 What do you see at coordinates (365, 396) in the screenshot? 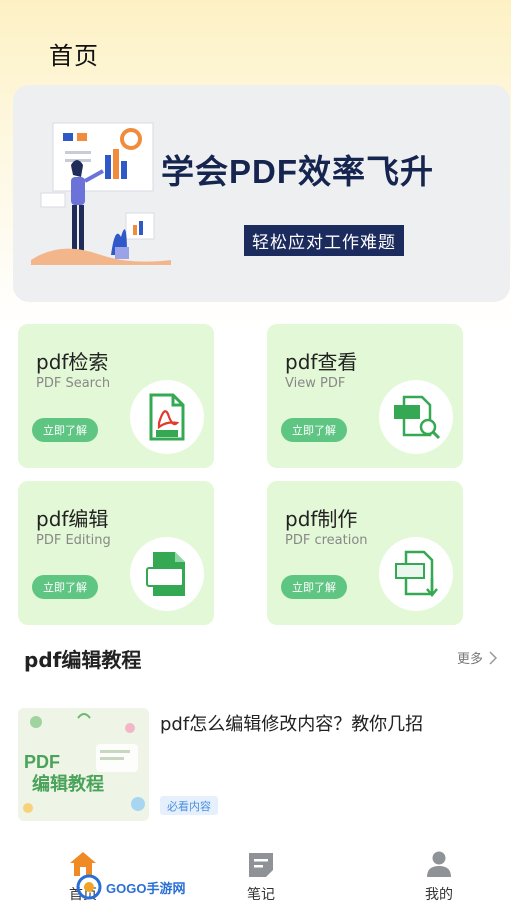
I see `card-view-pdf: pdf查看 View PDF 立即了解` at bounding box center [365, 396].